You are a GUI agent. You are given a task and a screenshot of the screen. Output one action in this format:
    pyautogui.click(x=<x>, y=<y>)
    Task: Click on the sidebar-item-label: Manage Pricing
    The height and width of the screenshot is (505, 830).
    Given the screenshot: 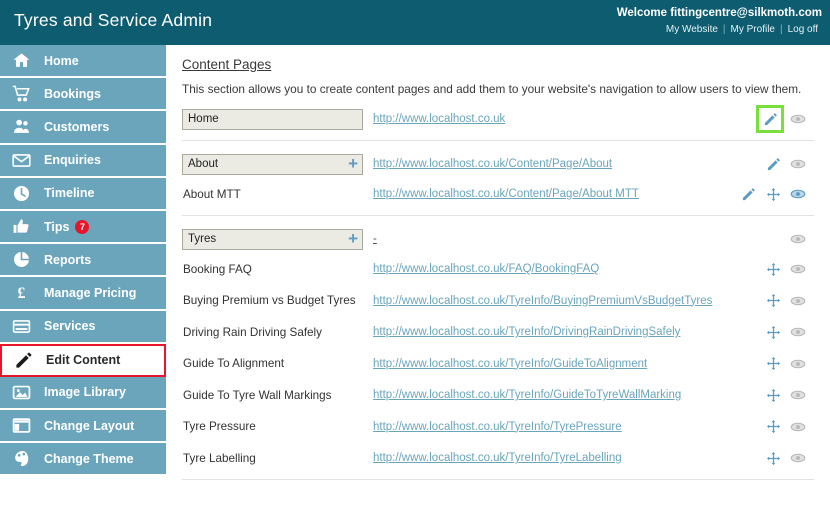 What is the action you would take?
    pyautogui.click(x=90, y=292)
    